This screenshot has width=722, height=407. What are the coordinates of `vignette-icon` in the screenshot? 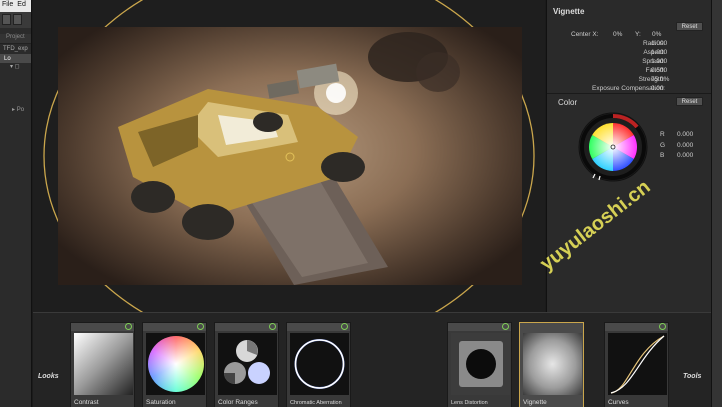 It's located at (552, 364).